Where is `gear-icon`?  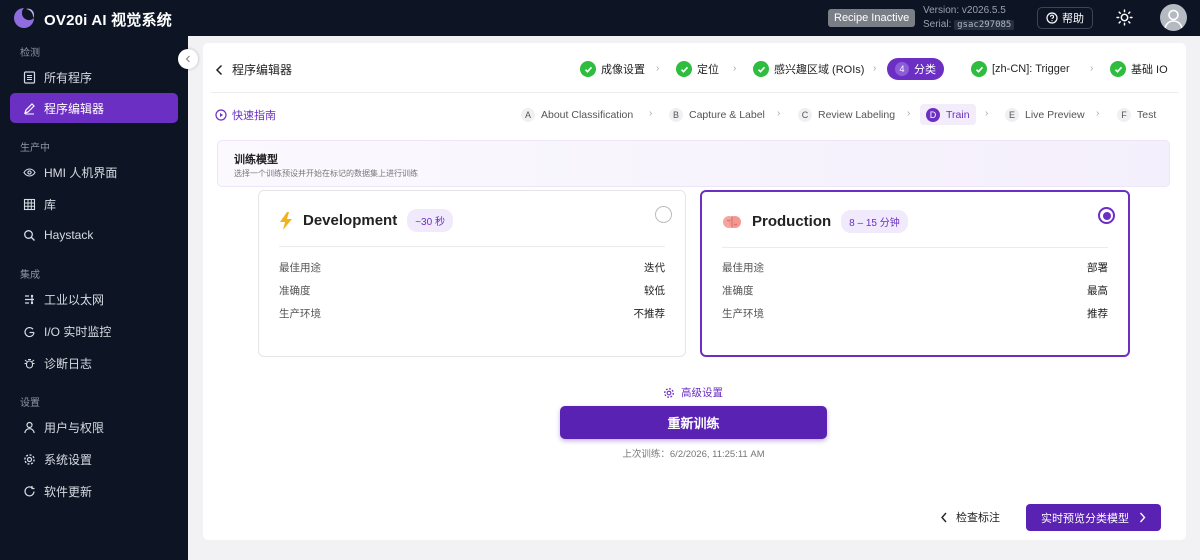
gear-icon is located at coordinates (669, 392).